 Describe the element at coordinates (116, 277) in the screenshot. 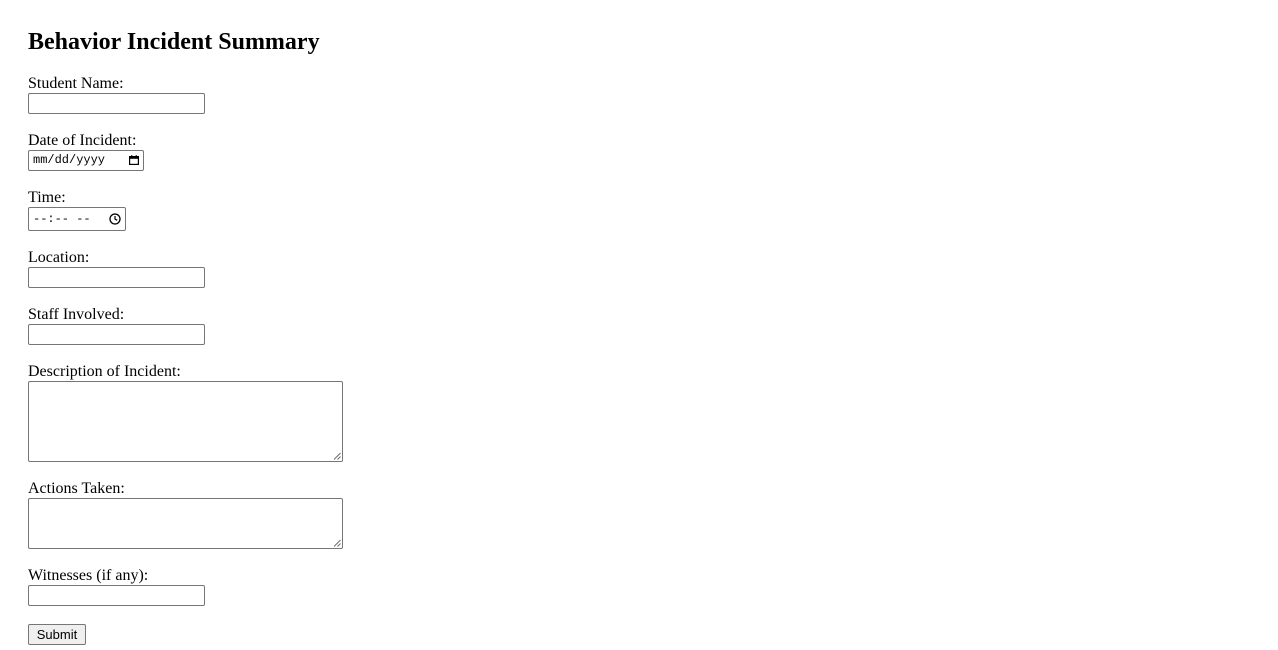

I see `location-input` at that location.